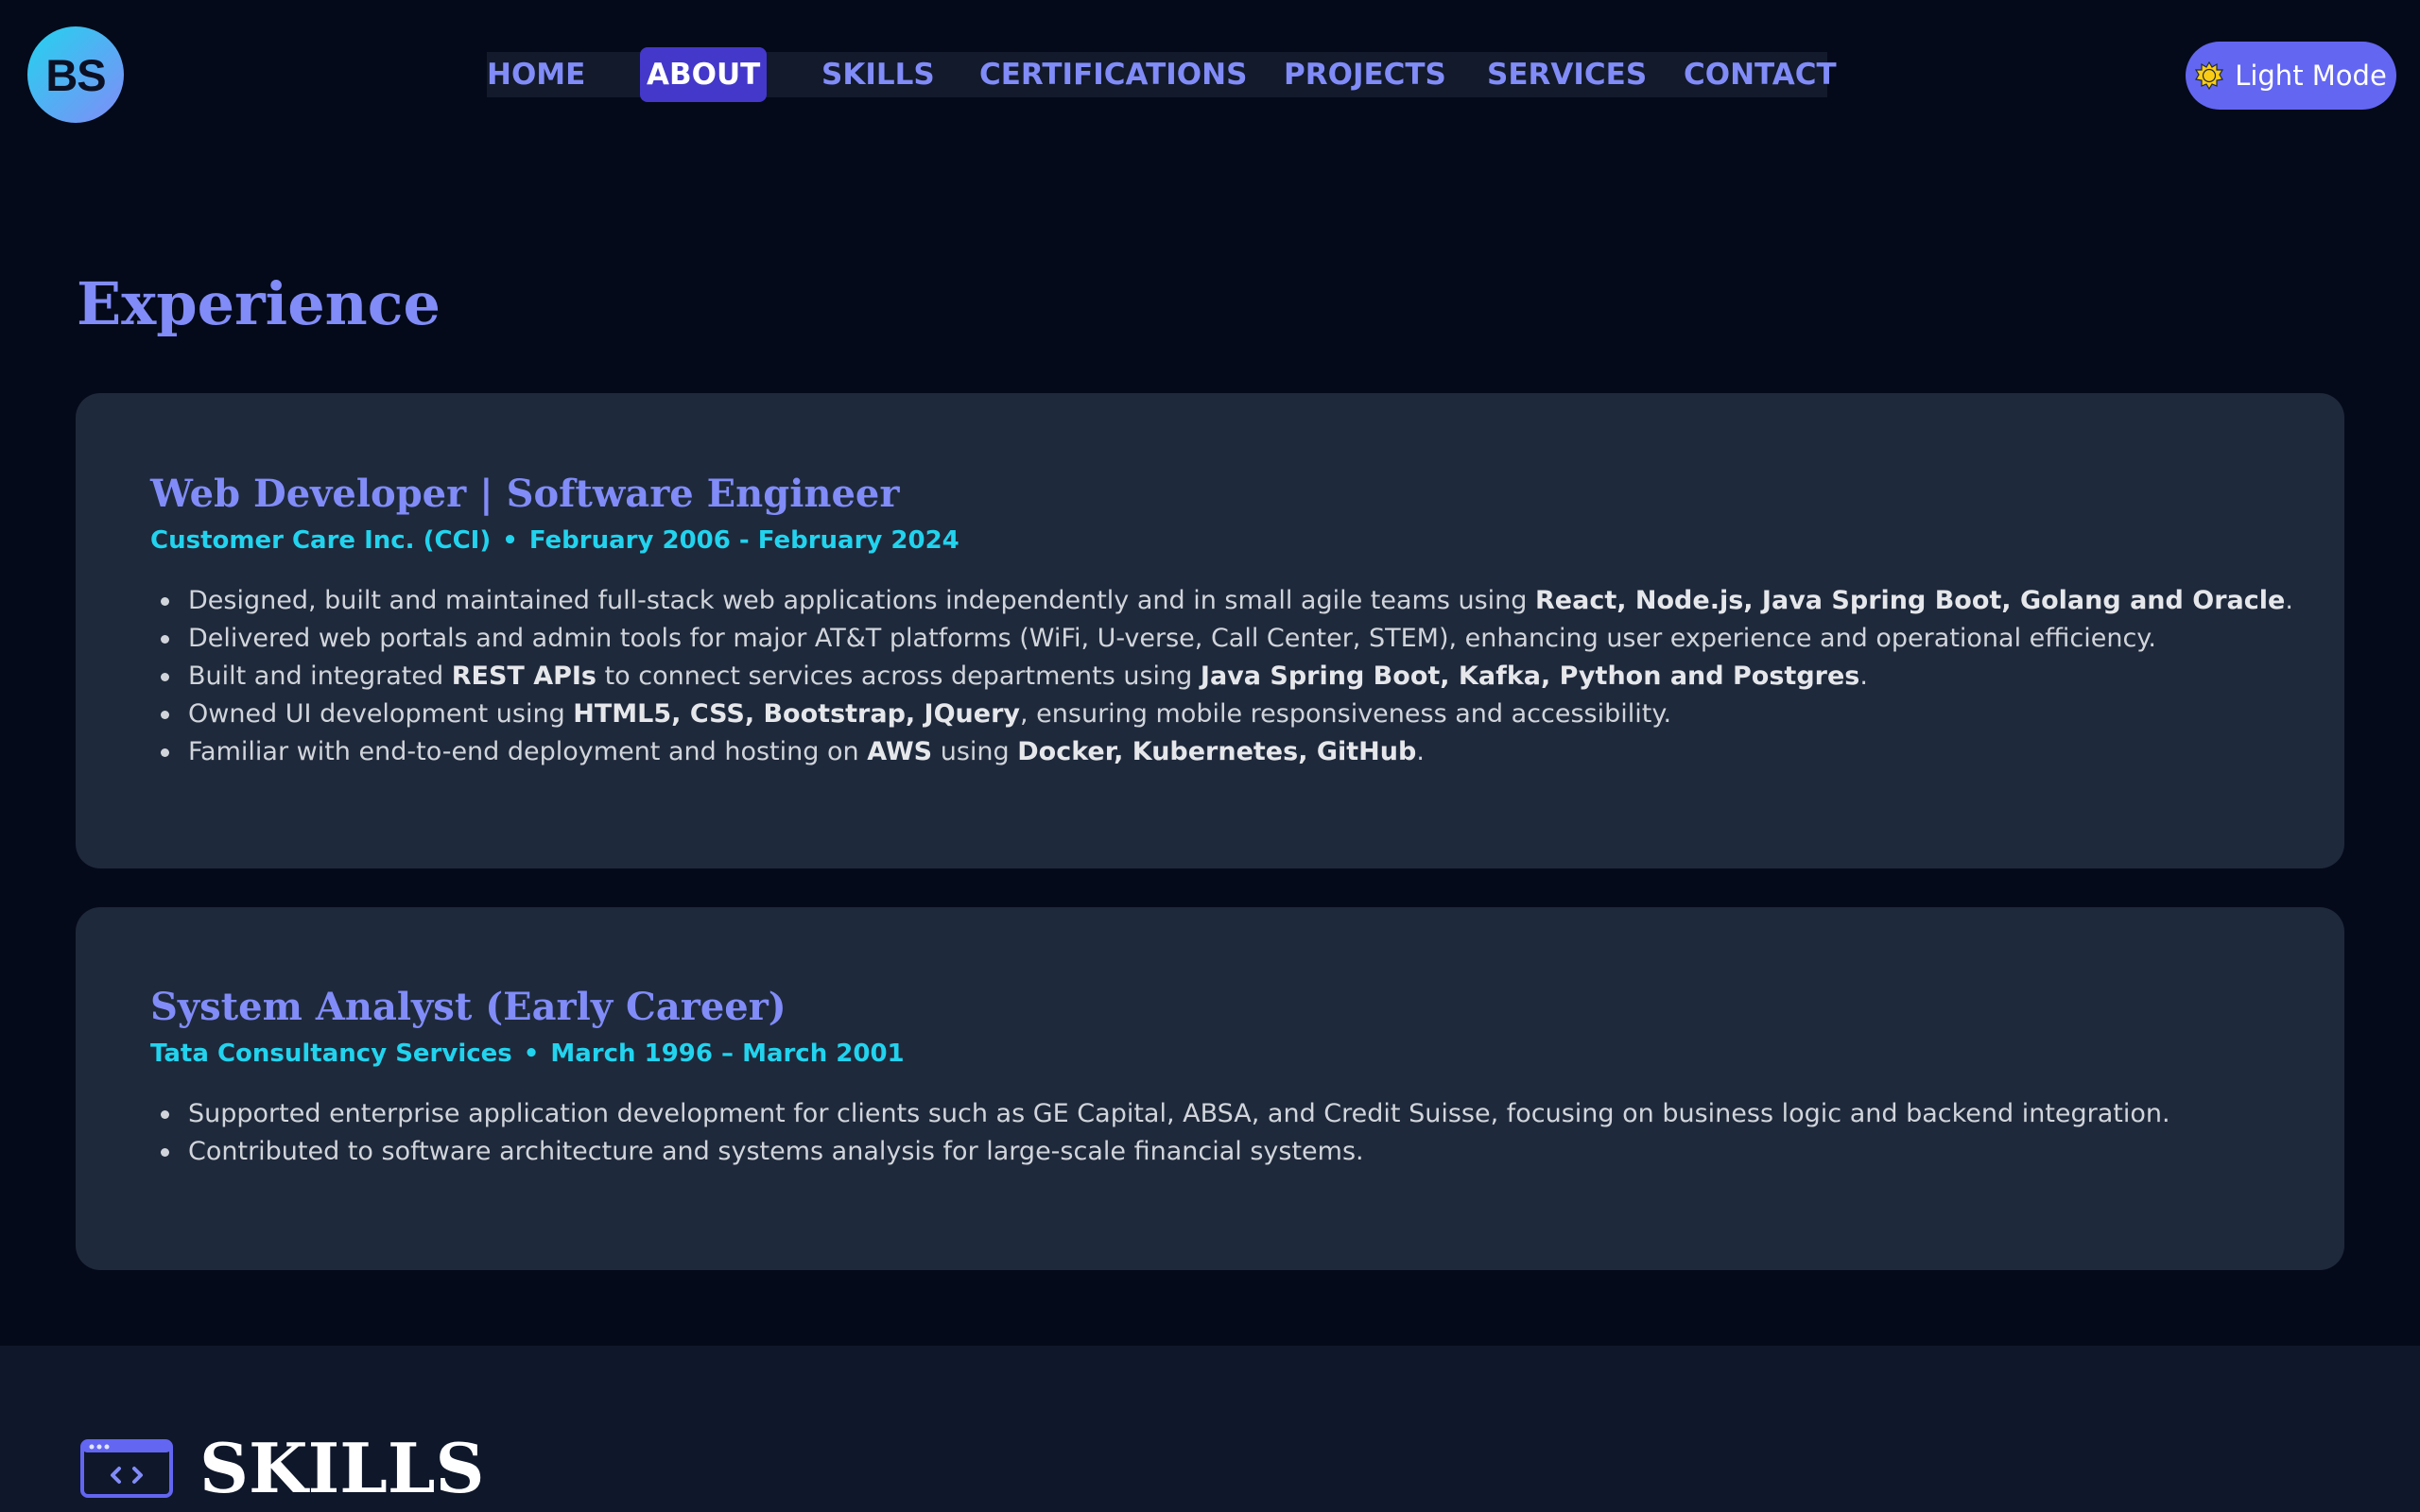 This screenshot has width=2420, height=1512. What do you see at coordinates (468, 1007) in the screenshot?
I see `job-title: System Analyst (Early Career)` at bounding box center [468, 1007].